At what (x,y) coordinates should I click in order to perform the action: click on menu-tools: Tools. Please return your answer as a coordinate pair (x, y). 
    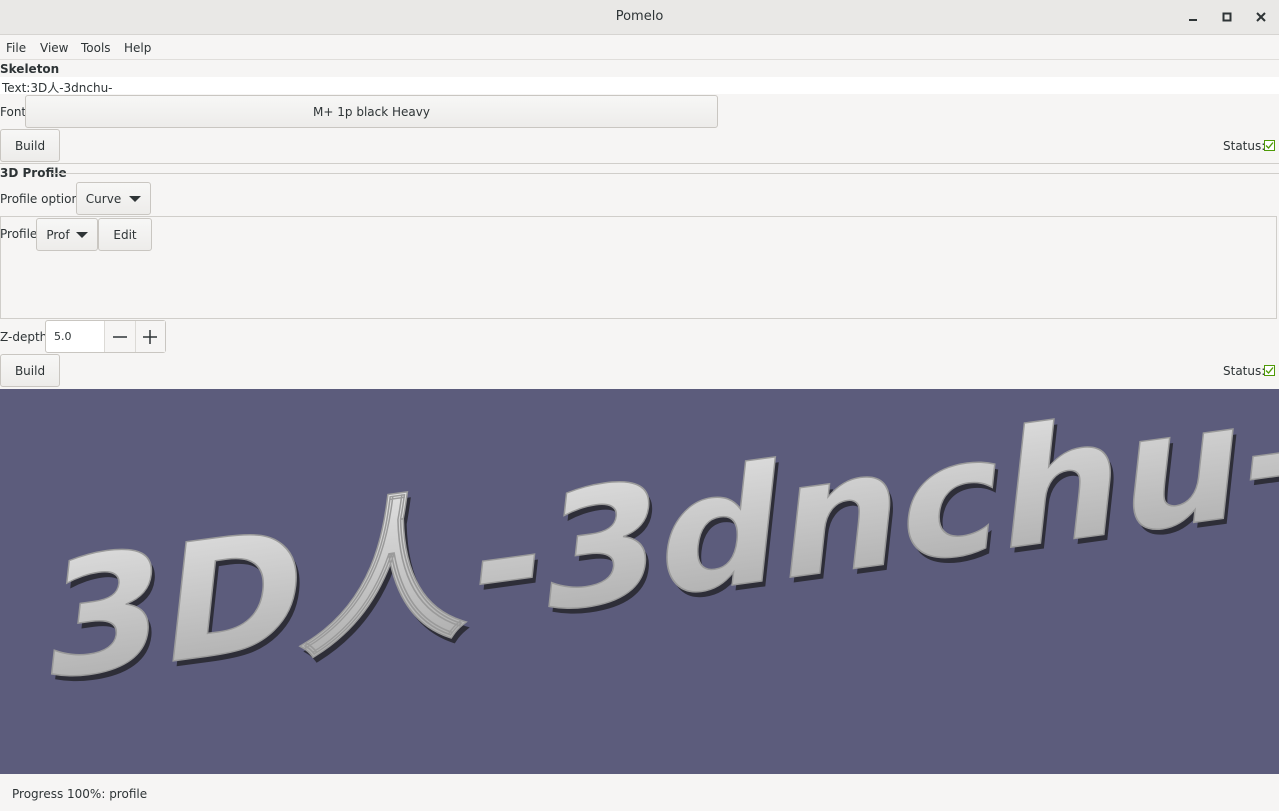
    Looking at the image, I should click on (96, 48).